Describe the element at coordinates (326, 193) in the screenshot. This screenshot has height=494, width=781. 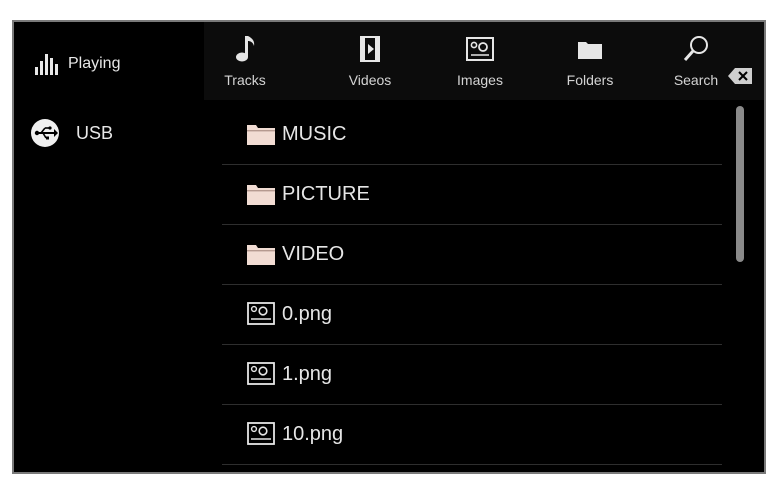
I see `file-name: PICTURE` at that location.